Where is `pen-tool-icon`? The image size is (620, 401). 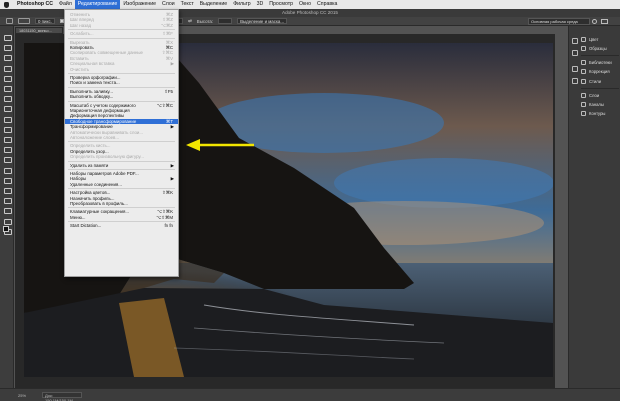
pen-tool-icon is located at coordinates (7, 180).